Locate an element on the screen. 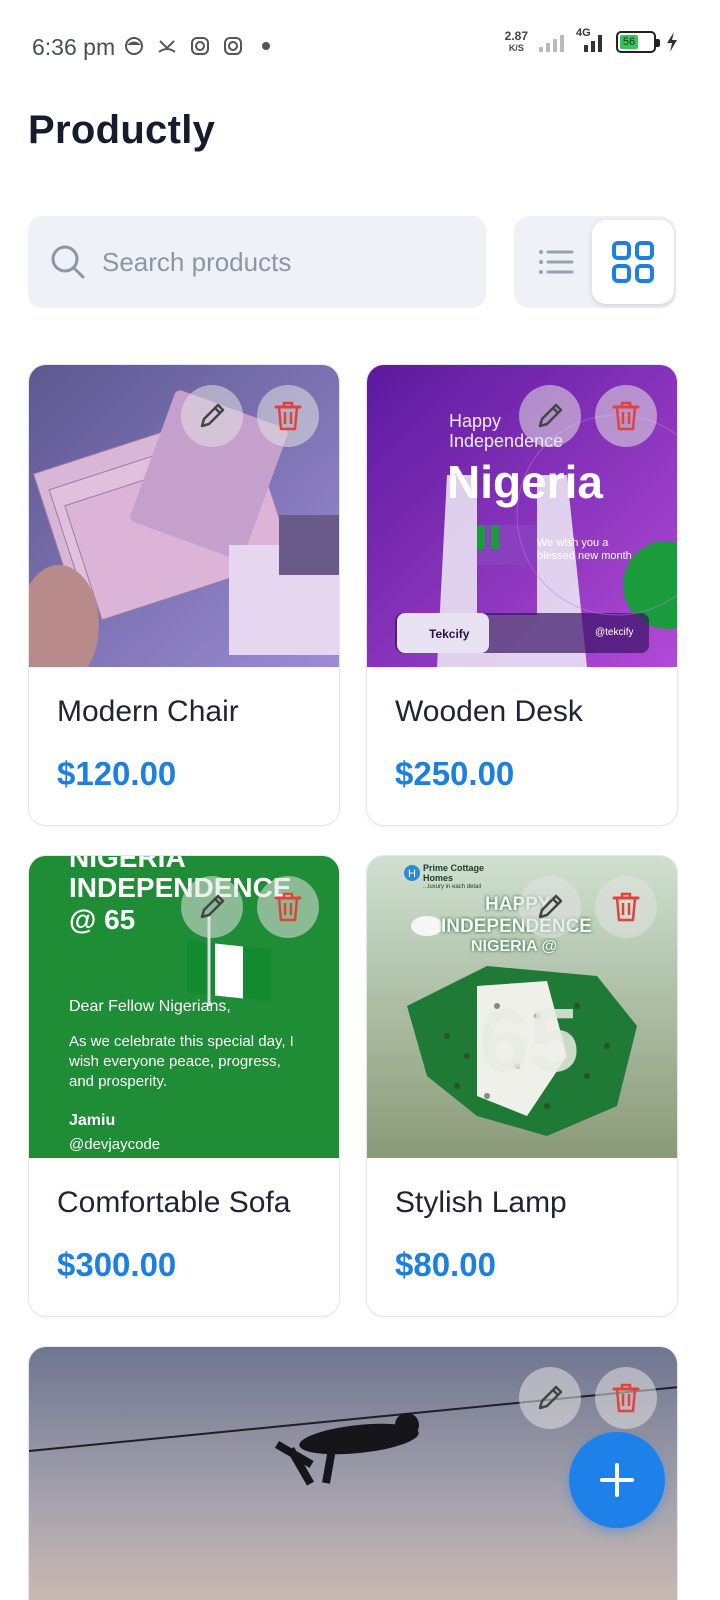 The width and height of the screenshot is (720, 1600). network-speed: 2.87 K/S is located at coordinates (516, 42).